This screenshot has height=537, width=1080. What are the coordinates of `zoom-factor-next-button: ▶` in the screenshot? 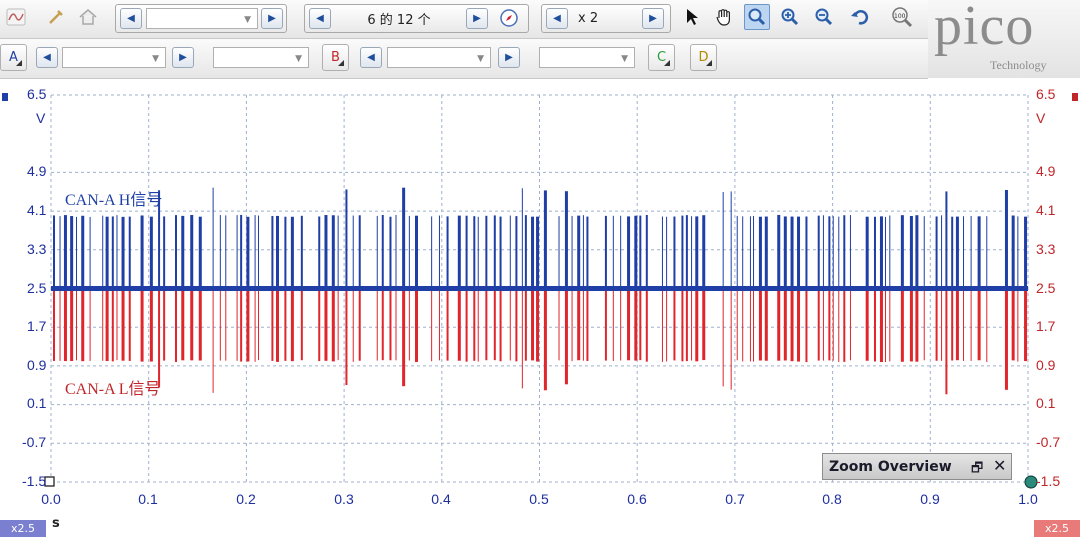 It's located at (653, 18).